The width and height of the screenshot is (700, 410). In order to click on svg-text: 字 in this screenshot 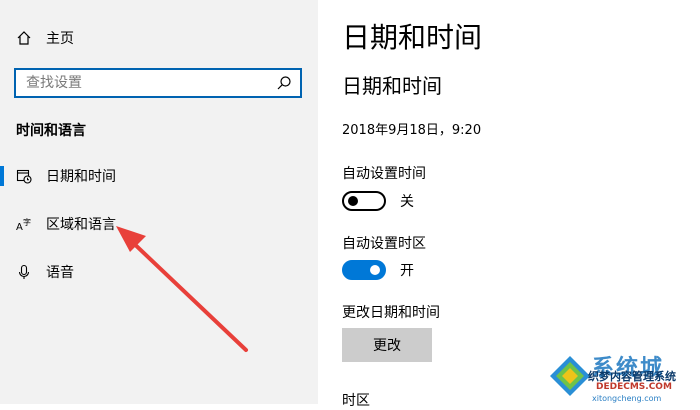, I will do `click(27, 222)`.